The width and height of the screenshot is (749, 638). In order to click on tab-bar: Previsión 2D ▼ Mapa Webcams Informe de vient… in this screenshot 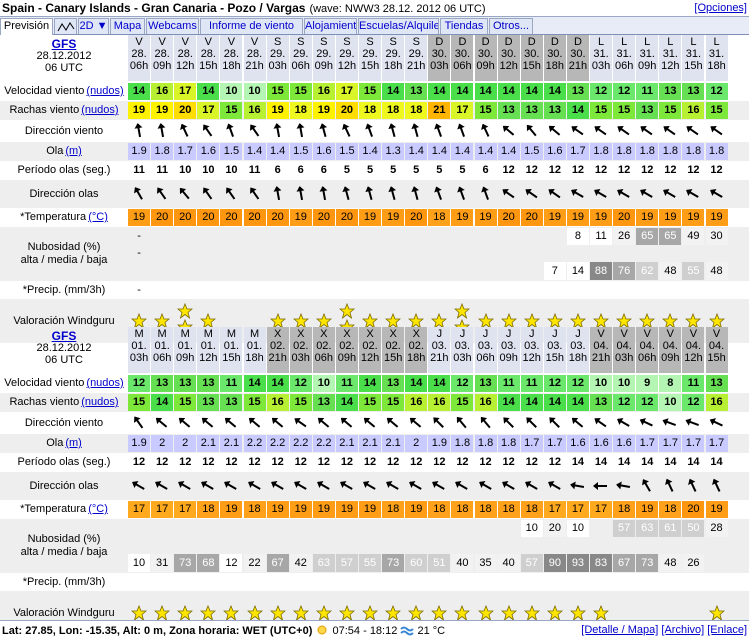, I will do `click(374, 26)`.